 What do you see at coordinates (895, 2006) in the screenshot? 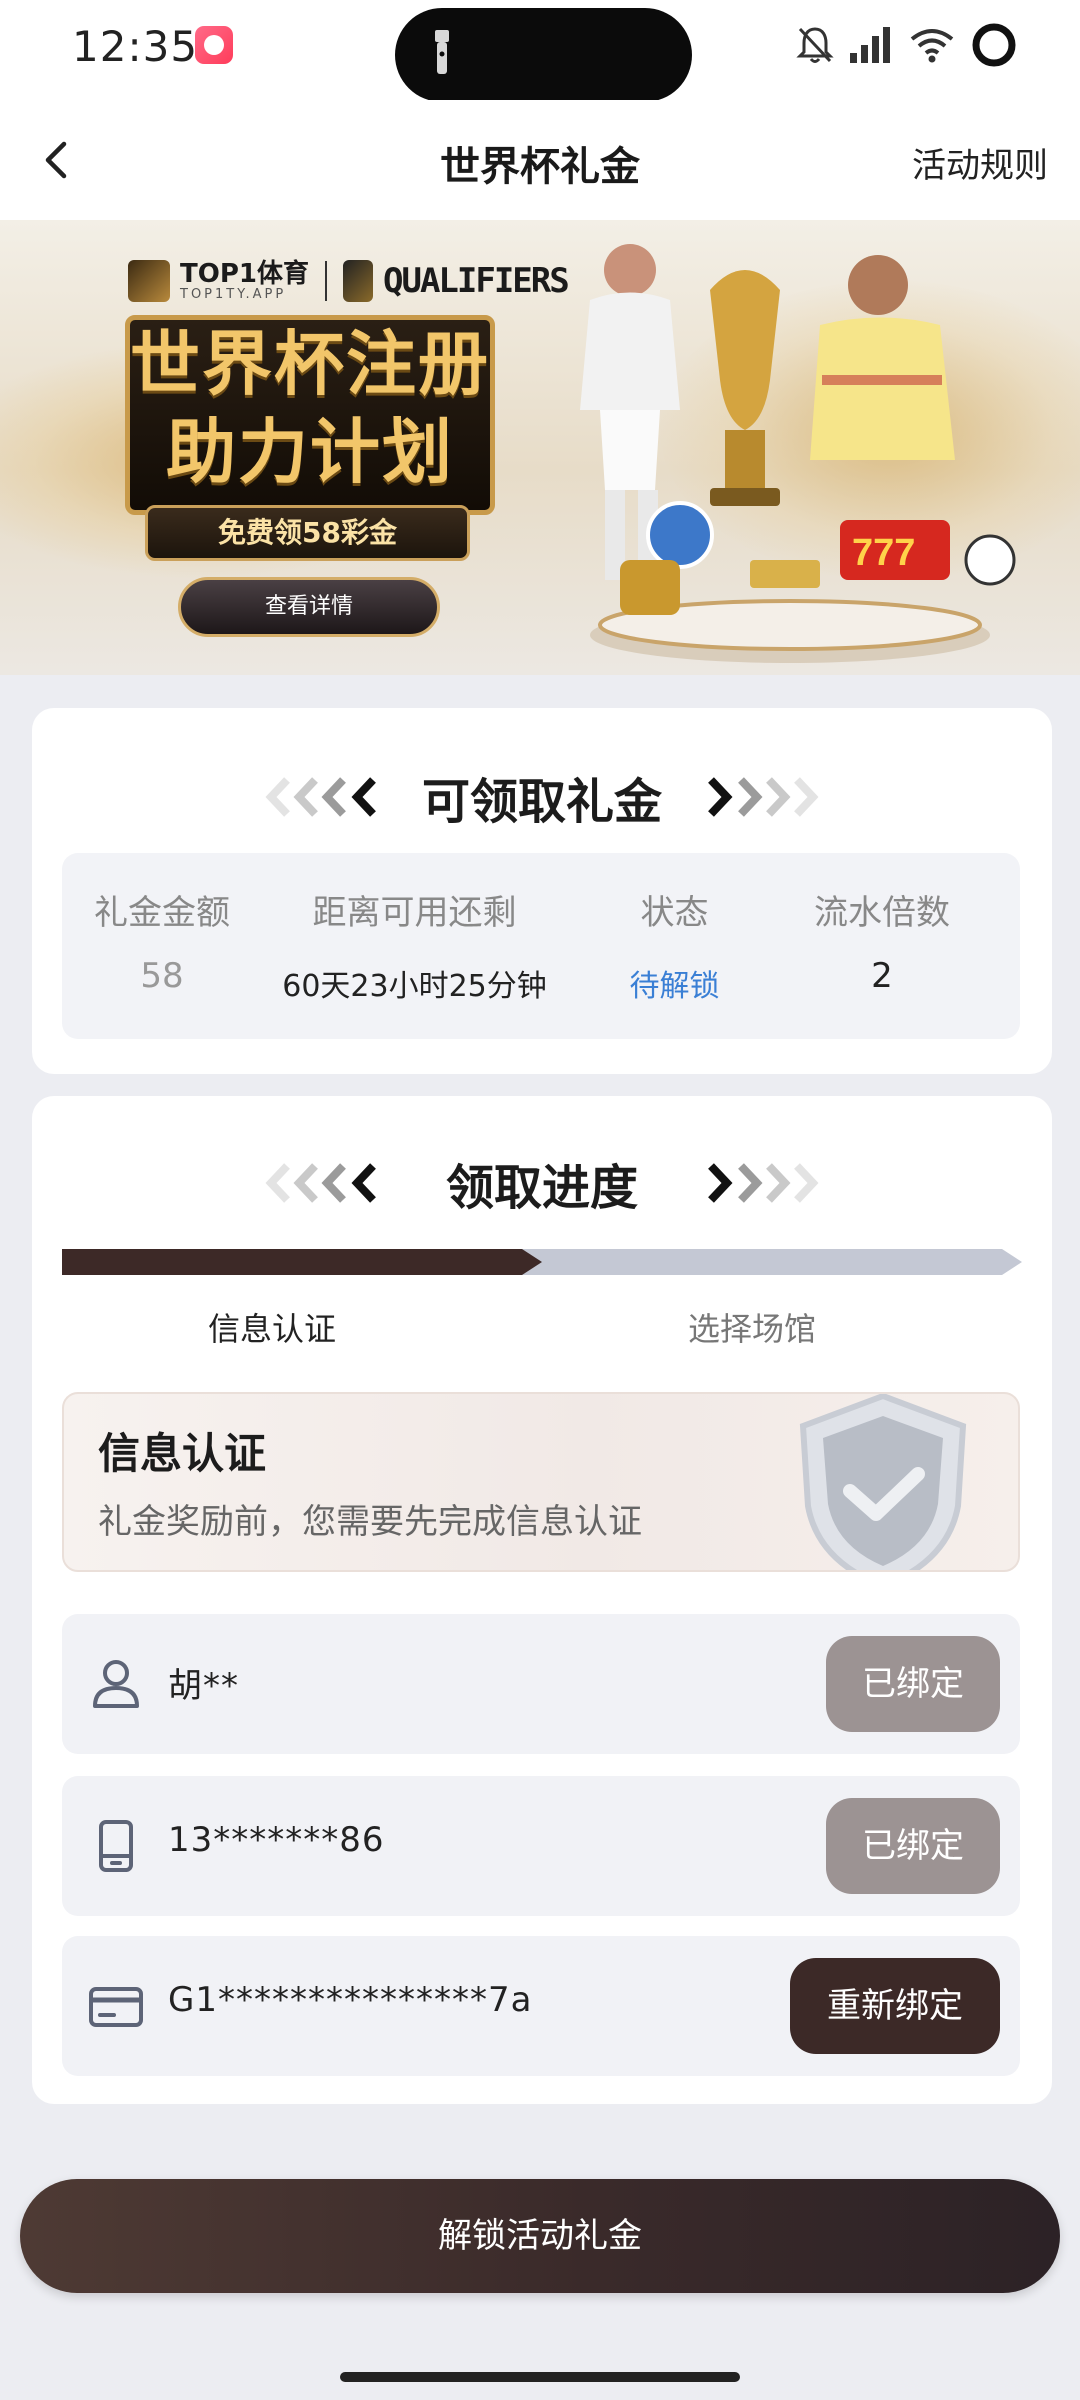
I see `rebind-button: 重新绑定` at bounding box center [895, 2006].